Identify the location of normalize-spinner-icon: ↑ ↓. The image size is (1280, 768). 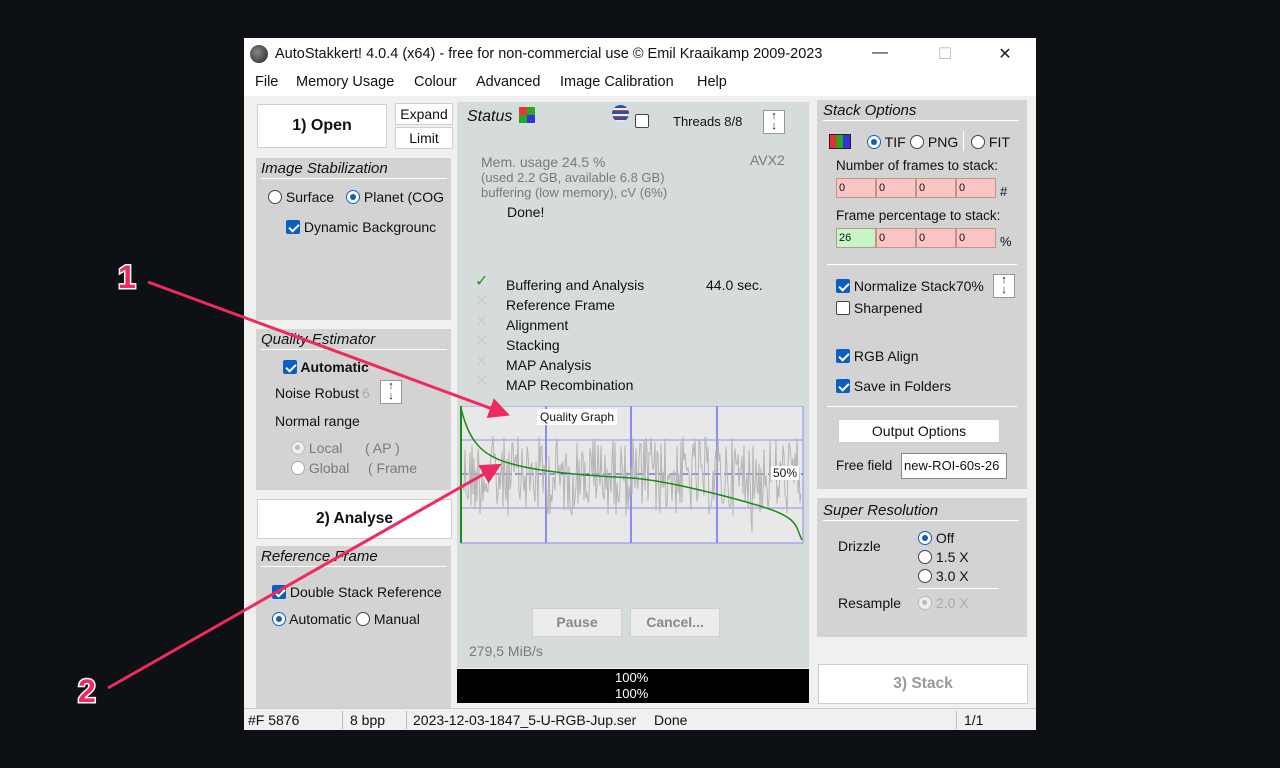
(1004, 286).